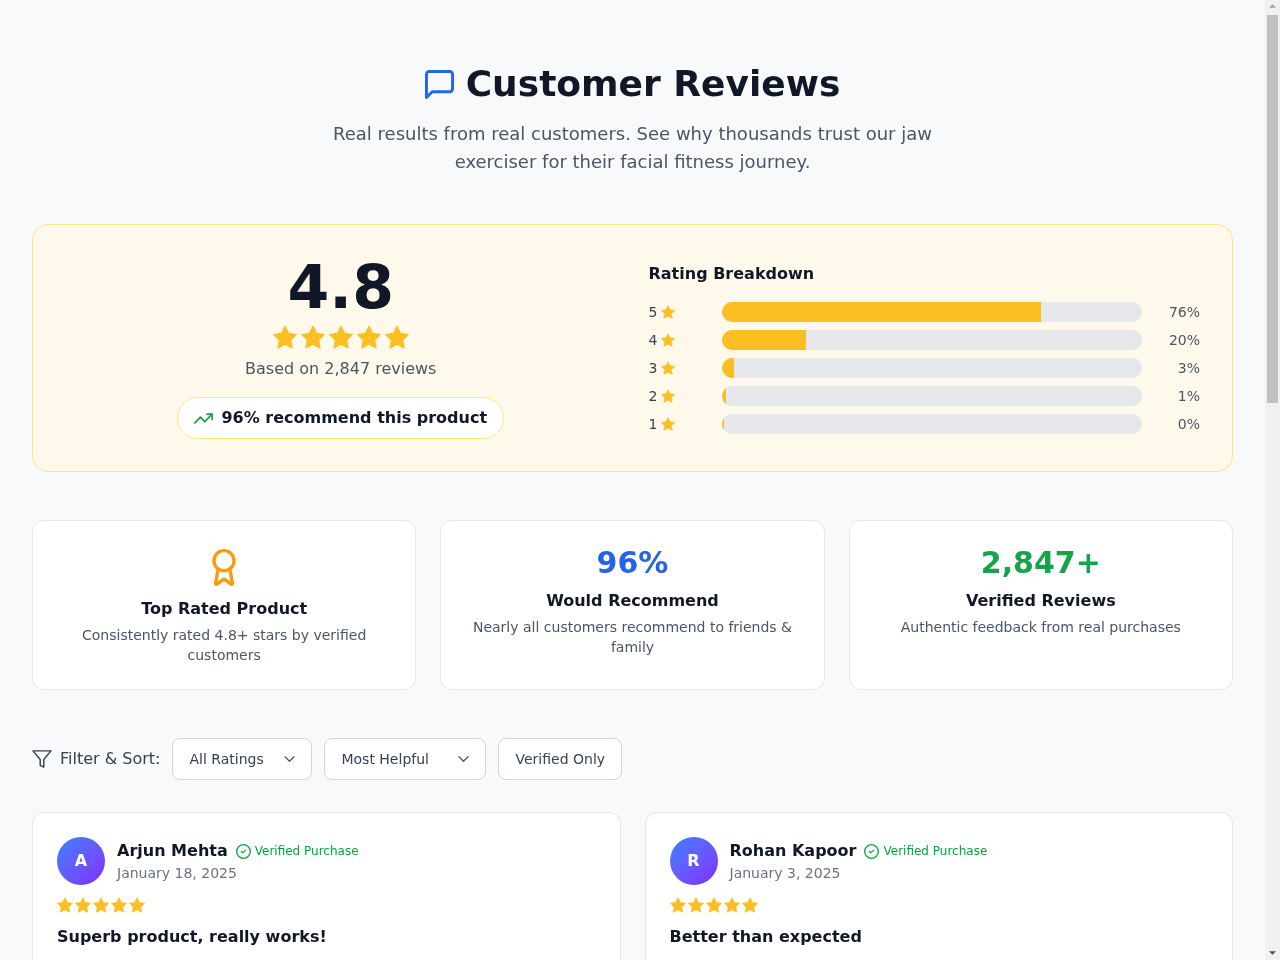  Describe the element at coordinates (653, 340) in the screenshot. I see `rating-label: 4` at that location.